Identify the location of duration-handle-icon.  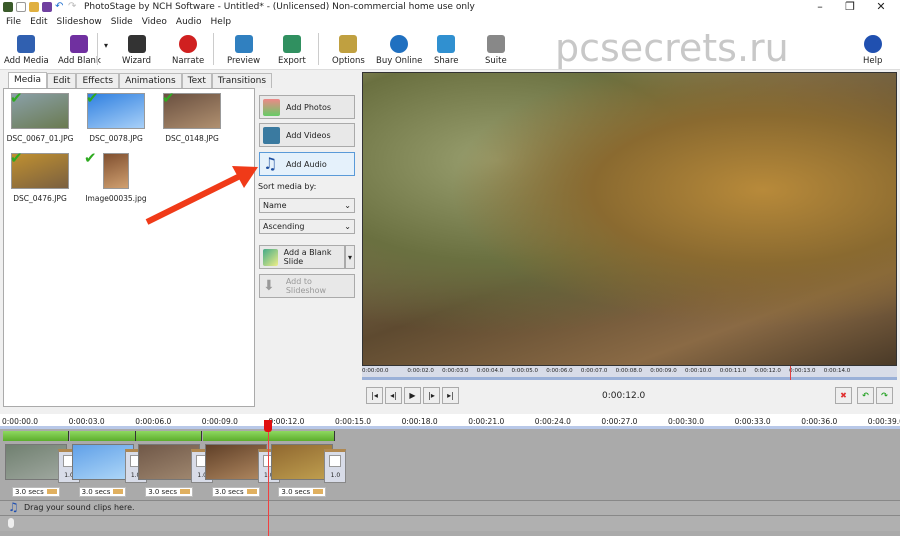
(51, 491).